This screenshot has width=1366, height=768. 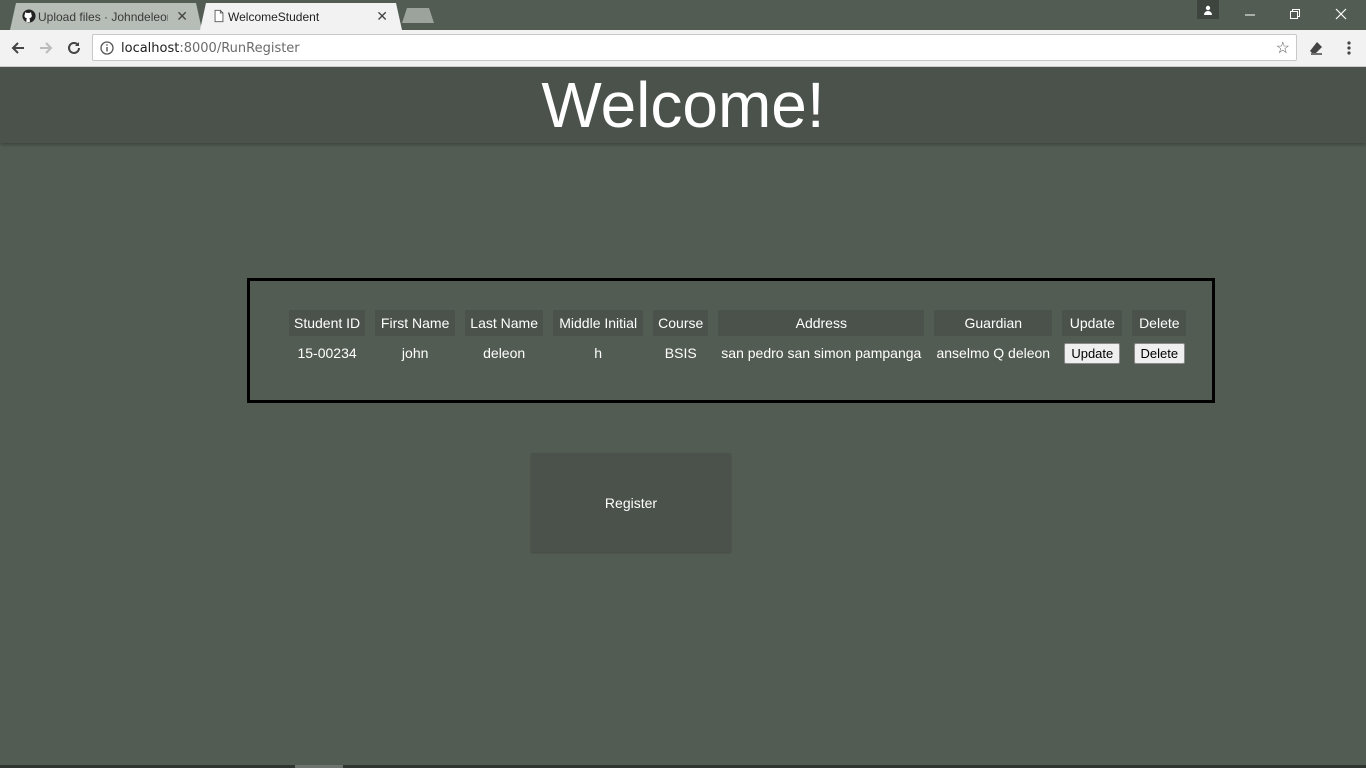 I want to click on menu-icon, so click(x=1349, y=48).